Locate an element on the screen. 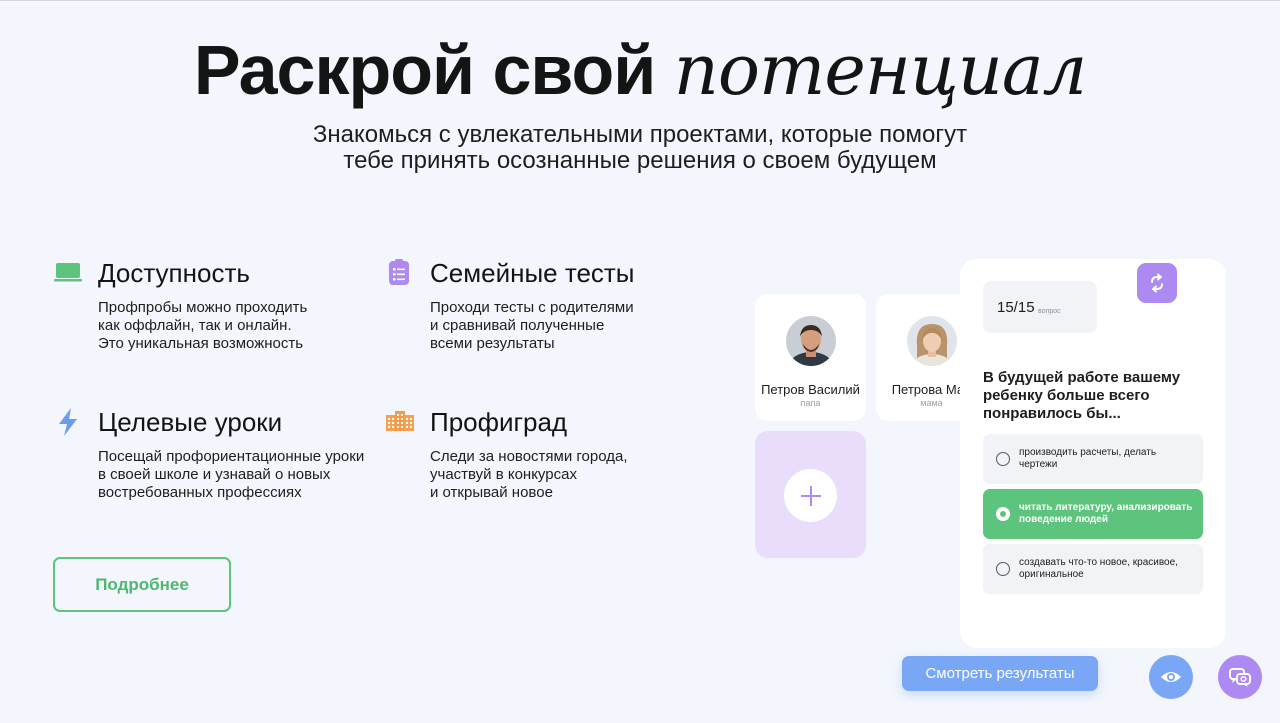 The height and width of the screenshot is (723, 1280). feature-description-line: участвуй в конкурсах is located at coordinates (503, 474).